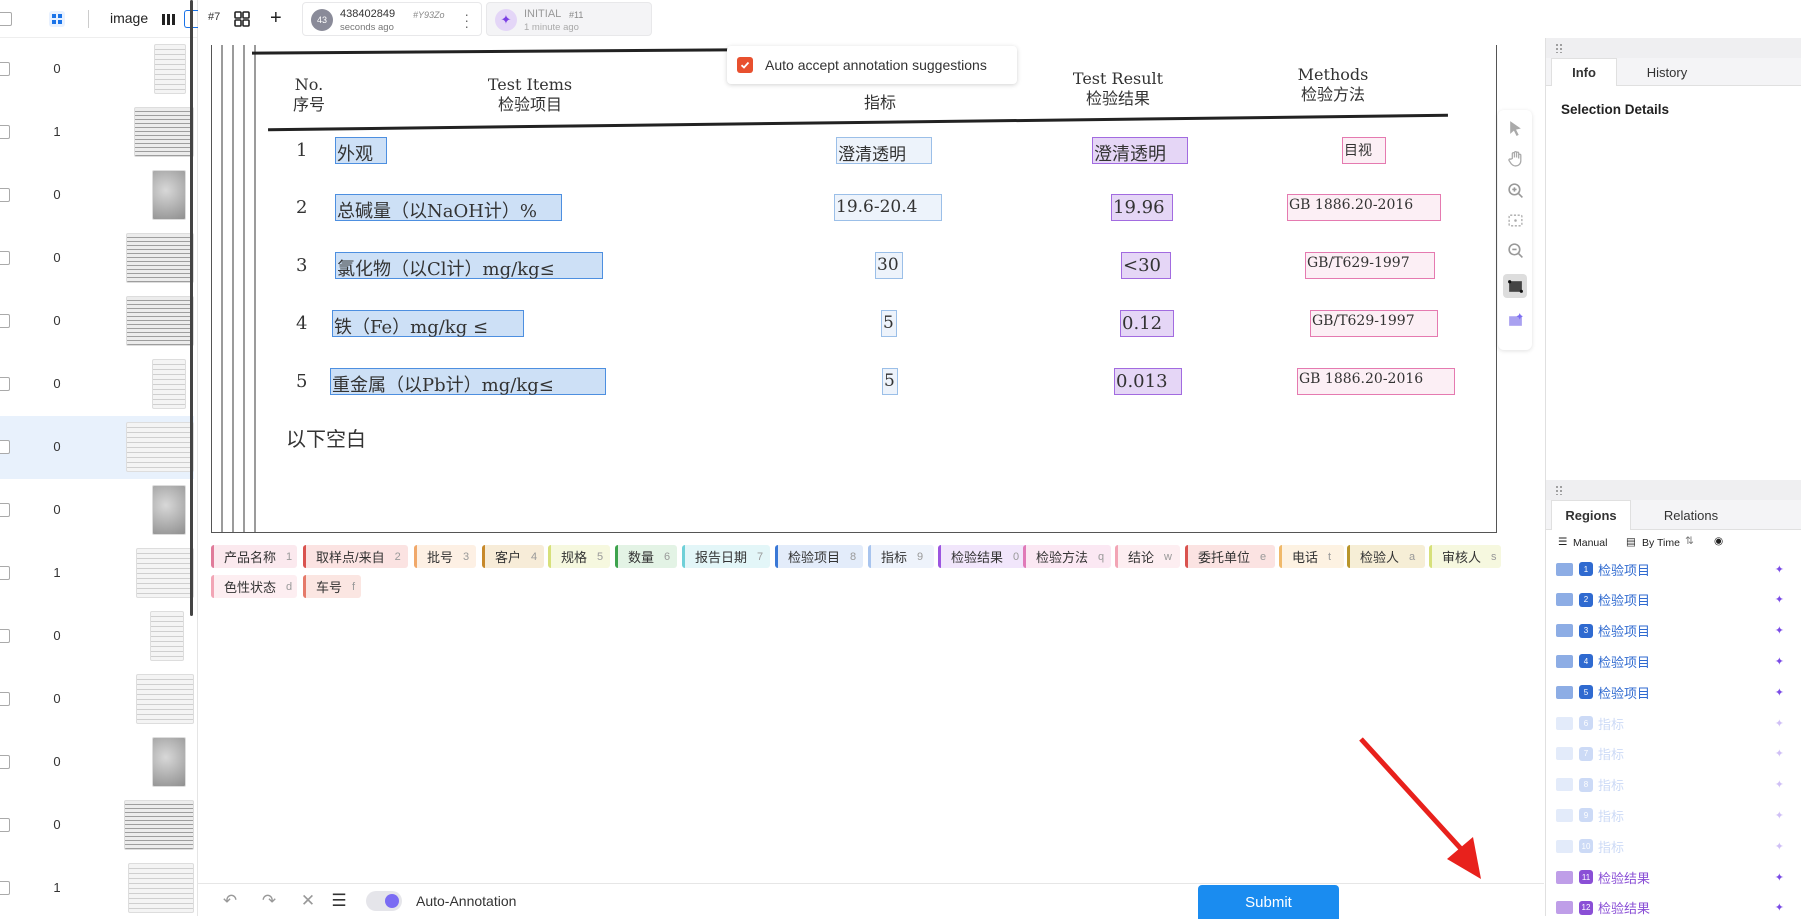 Image resolution: width=1801 pixels, height=921 pixels. I want to click on left-scrollbar, so click(191, 308).